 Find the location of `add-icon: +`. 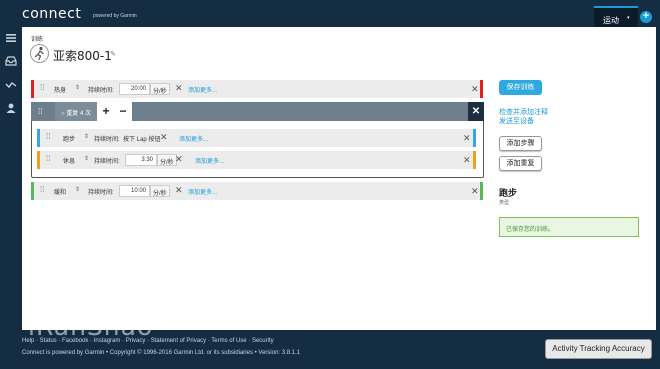

add-icon: + is located at coordinates (646, 17).